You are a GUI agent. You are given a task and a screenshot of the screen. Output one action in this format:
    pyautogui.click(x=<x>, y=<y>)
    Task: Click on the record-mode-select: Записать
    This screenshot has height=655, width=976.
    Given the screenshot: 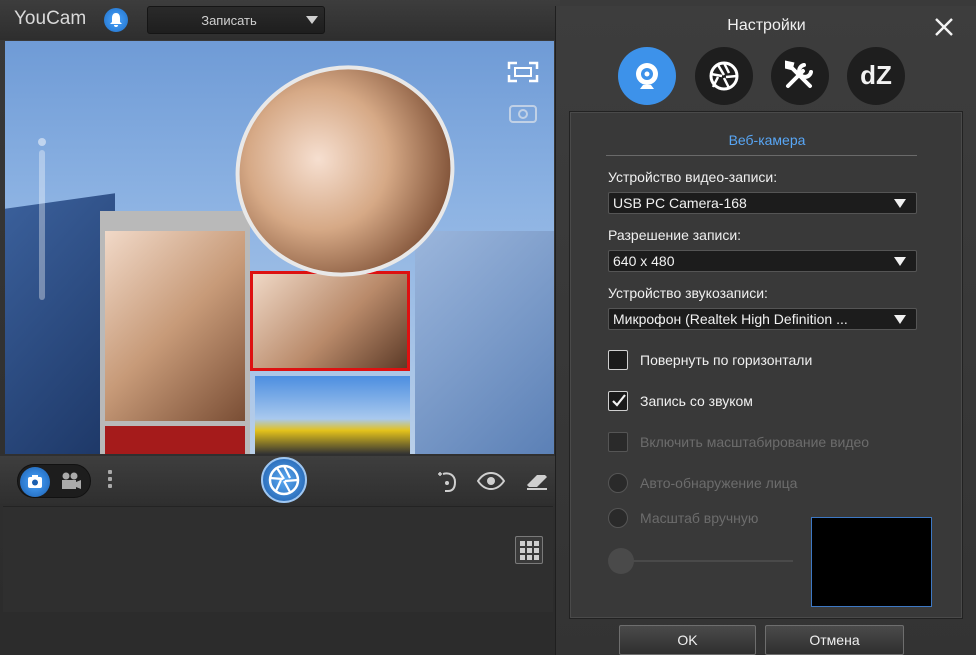 What is the action you would take?
    pyautogui.click(x=236, y=20)
    